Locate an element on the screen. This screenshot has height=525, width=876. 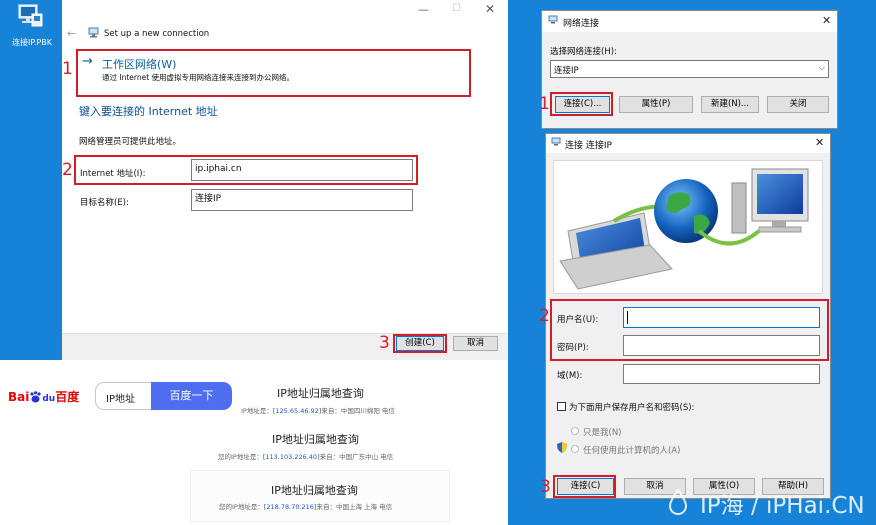
annotation-box-network-connect is located at coordinates (581, 104).